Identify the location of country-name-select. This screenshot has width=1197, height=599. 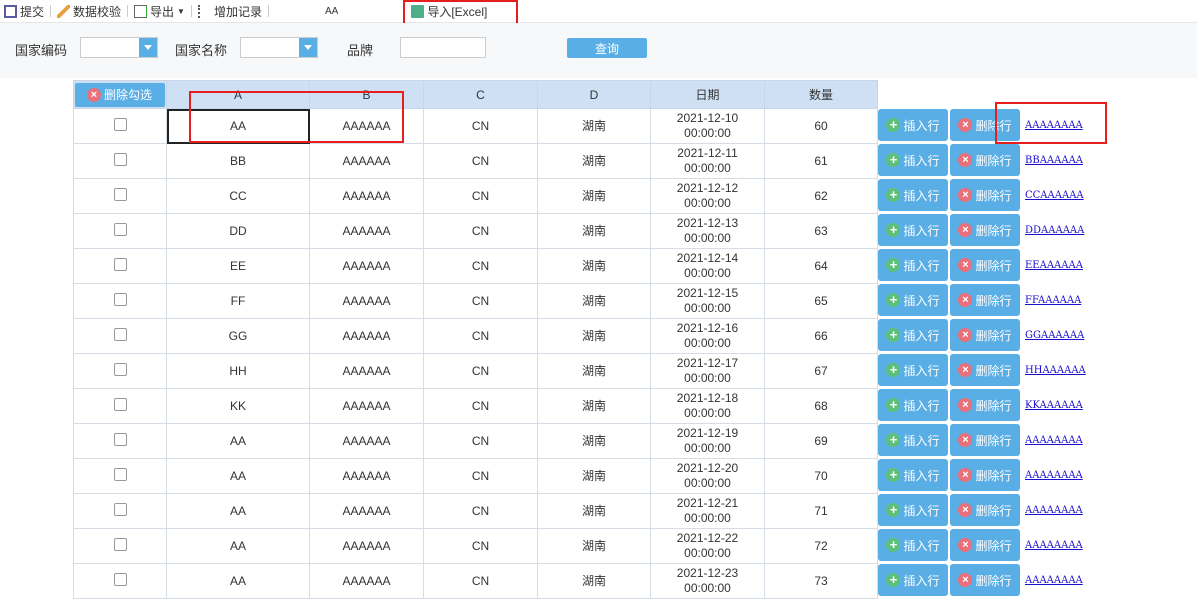
(279, 47).